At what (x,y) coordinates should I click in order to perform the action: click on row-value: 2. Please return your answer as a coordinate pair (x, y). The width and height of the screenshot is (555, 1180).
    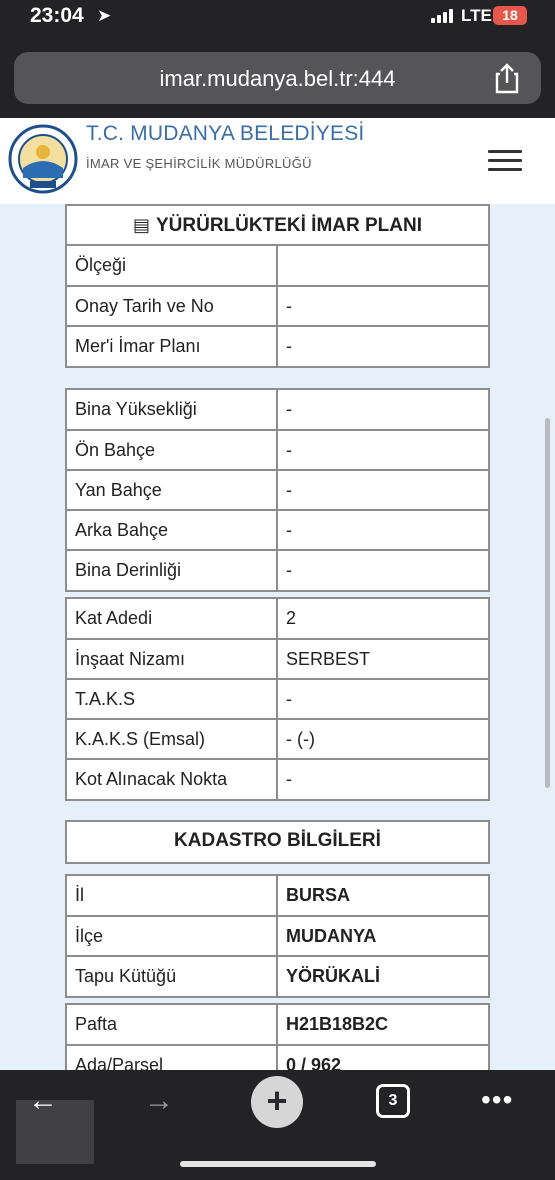
    Looking at the image, I should click on (382, 619).